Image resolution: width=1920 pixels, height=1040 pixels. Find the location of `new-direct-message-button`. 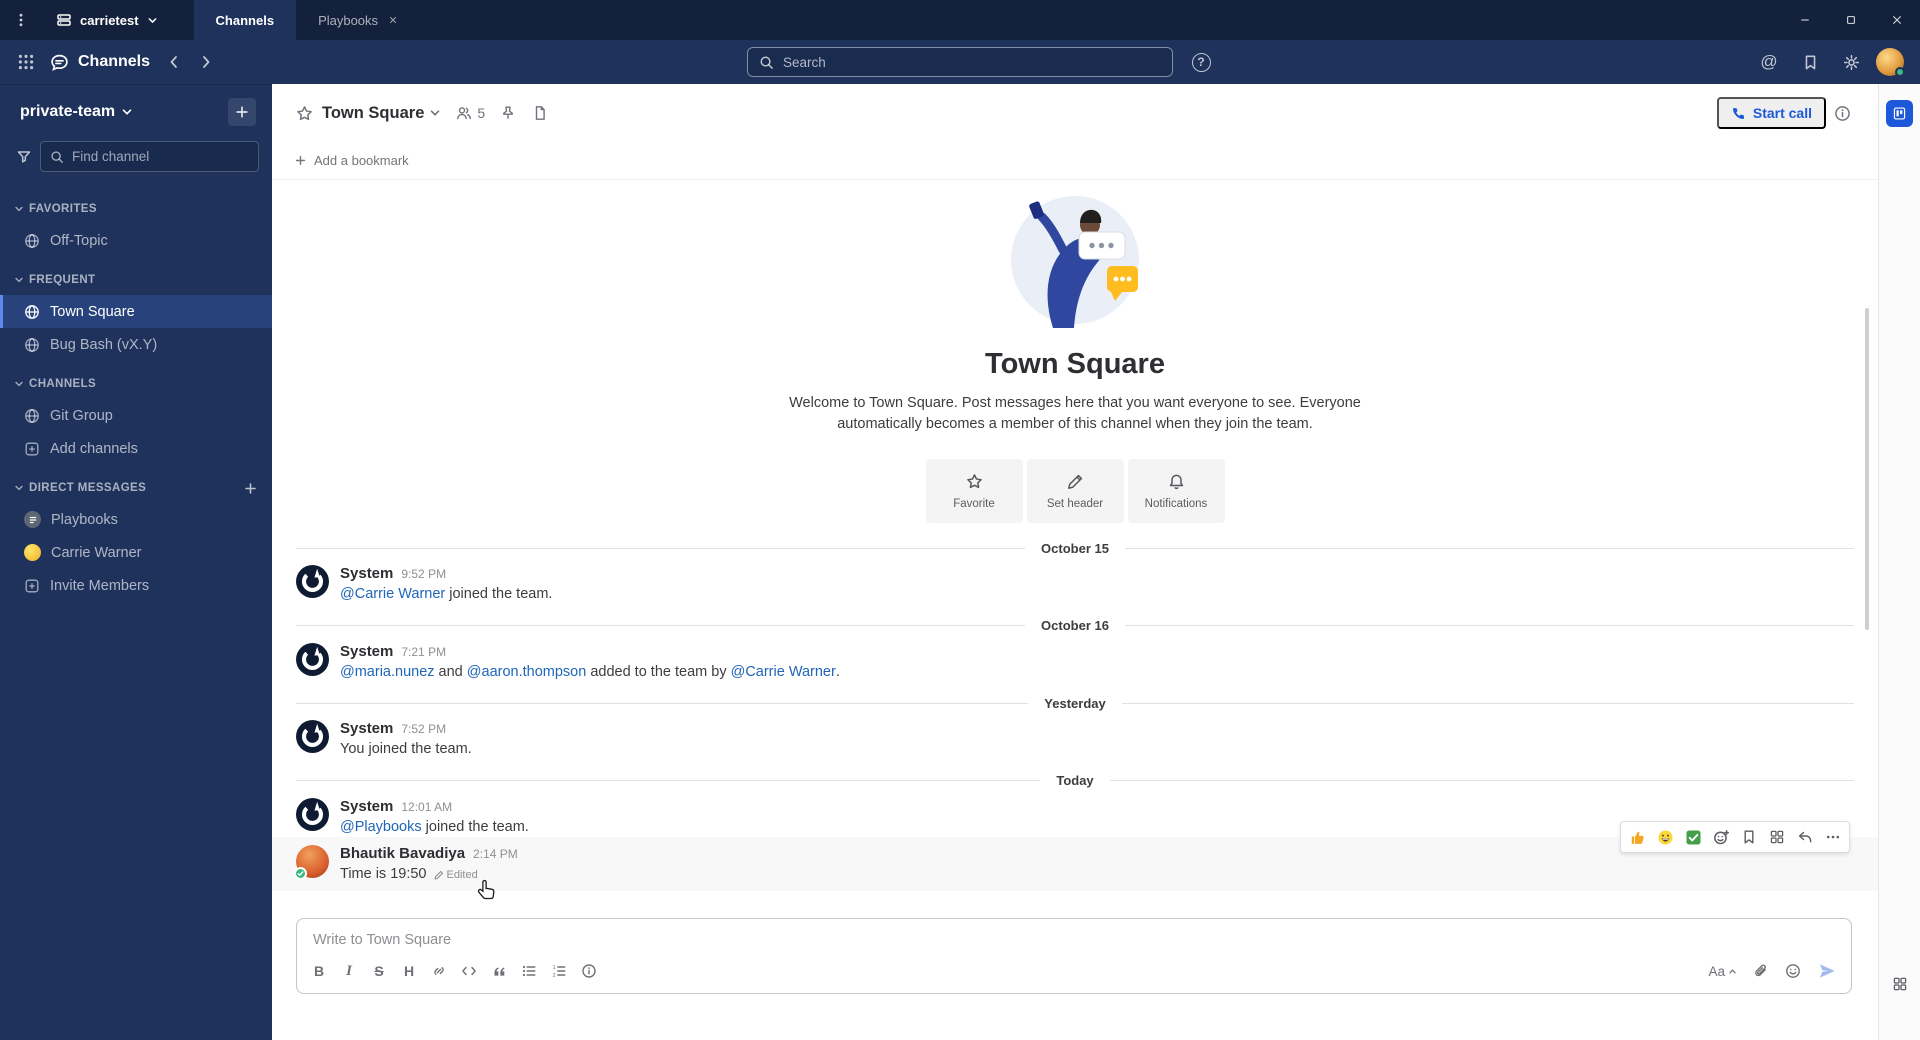

new-direct-message-button is located at coordinates (250, 488).